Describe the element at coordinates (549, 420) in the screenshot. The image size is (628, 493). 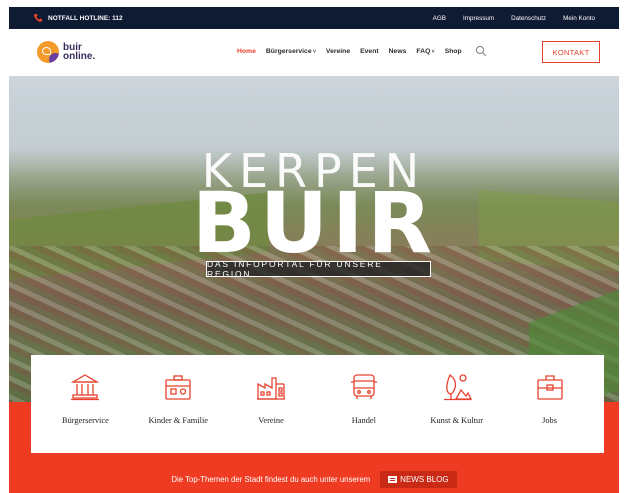
I see `category-label: Jobs` at that location.